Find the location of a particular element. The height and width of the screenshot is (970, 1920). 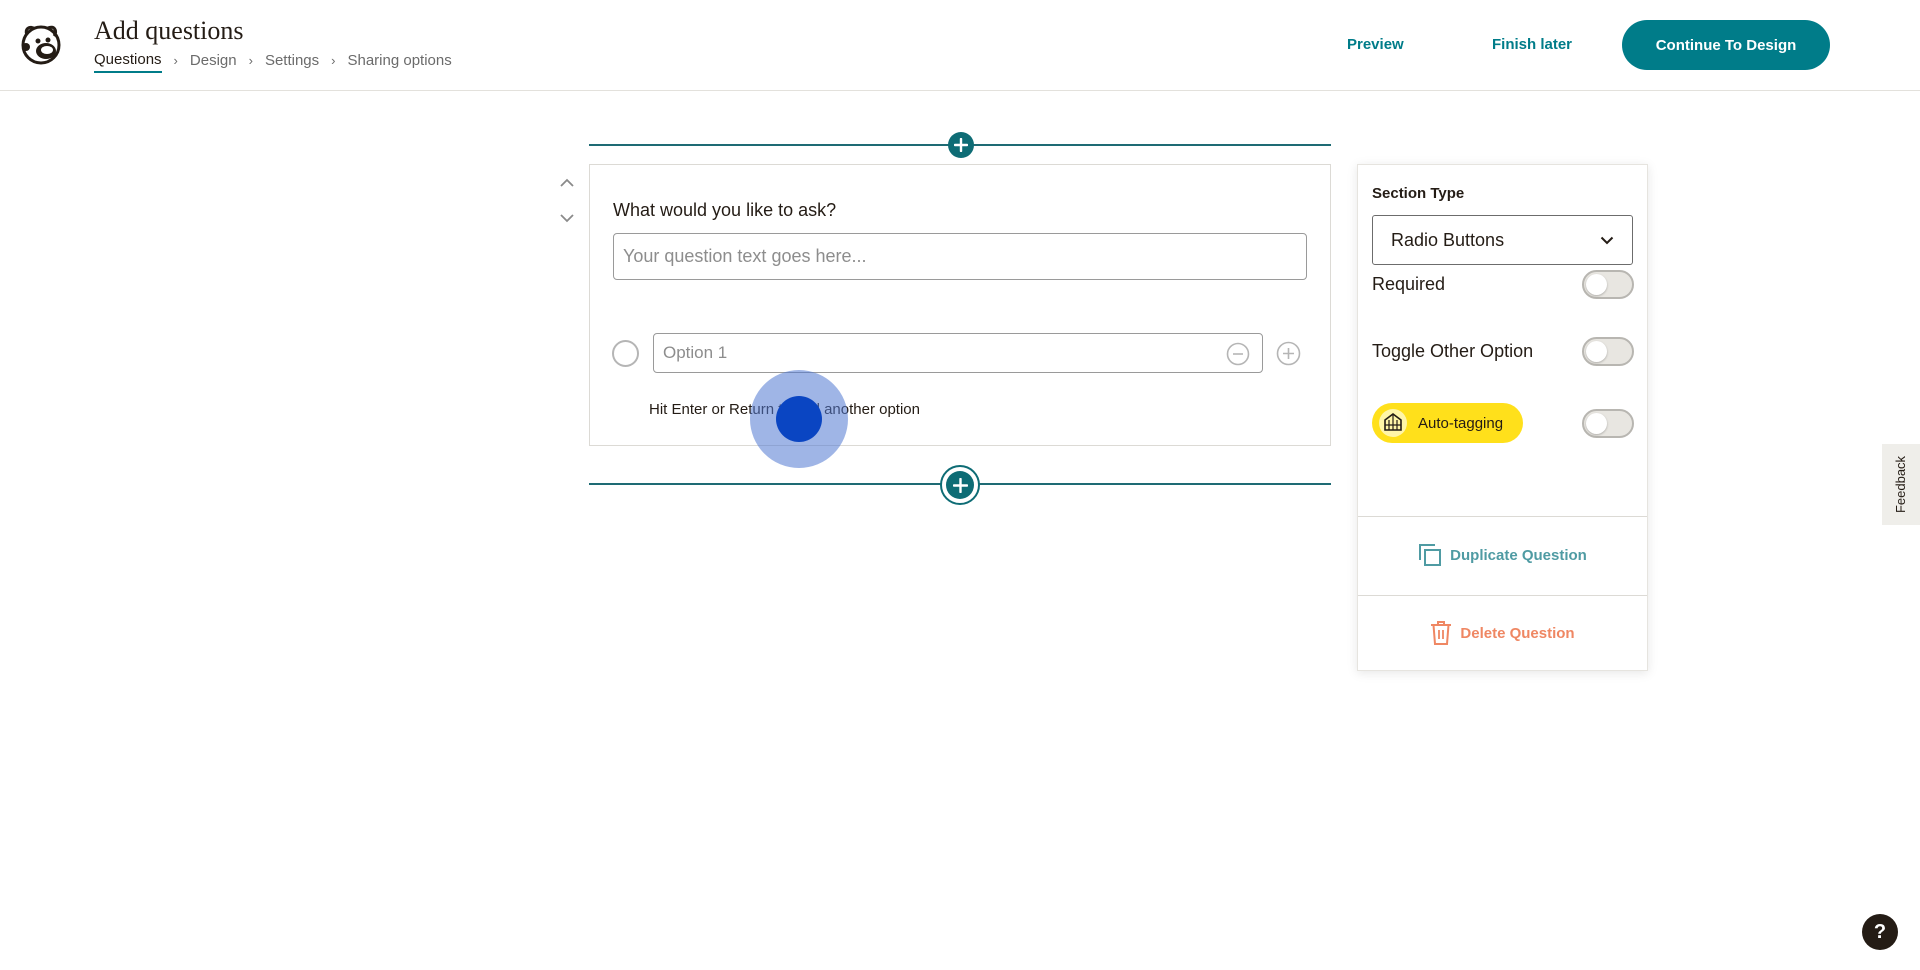

auto-tagging-row: Auto-tagging is located at coordinates (1503, 423).